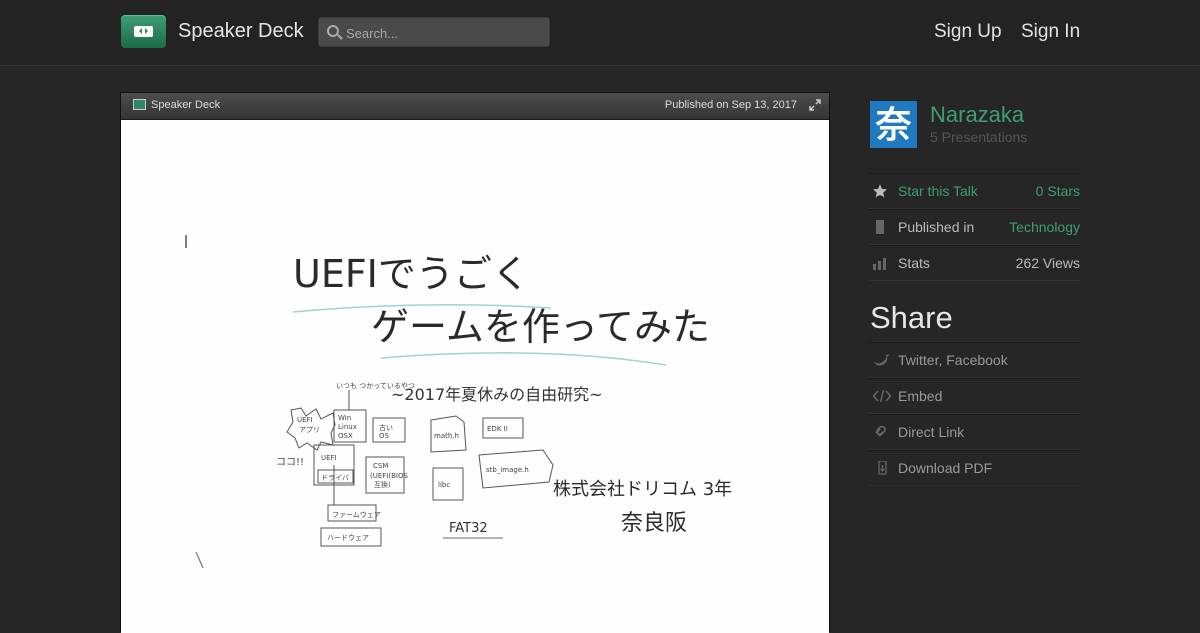 Image resolution: width=1200 pixels, height=633 pixels. What do you see at coordinates (1044, 227) in the screenshot?
I see `category-link: Technology` at bounding box center [1044, 227].